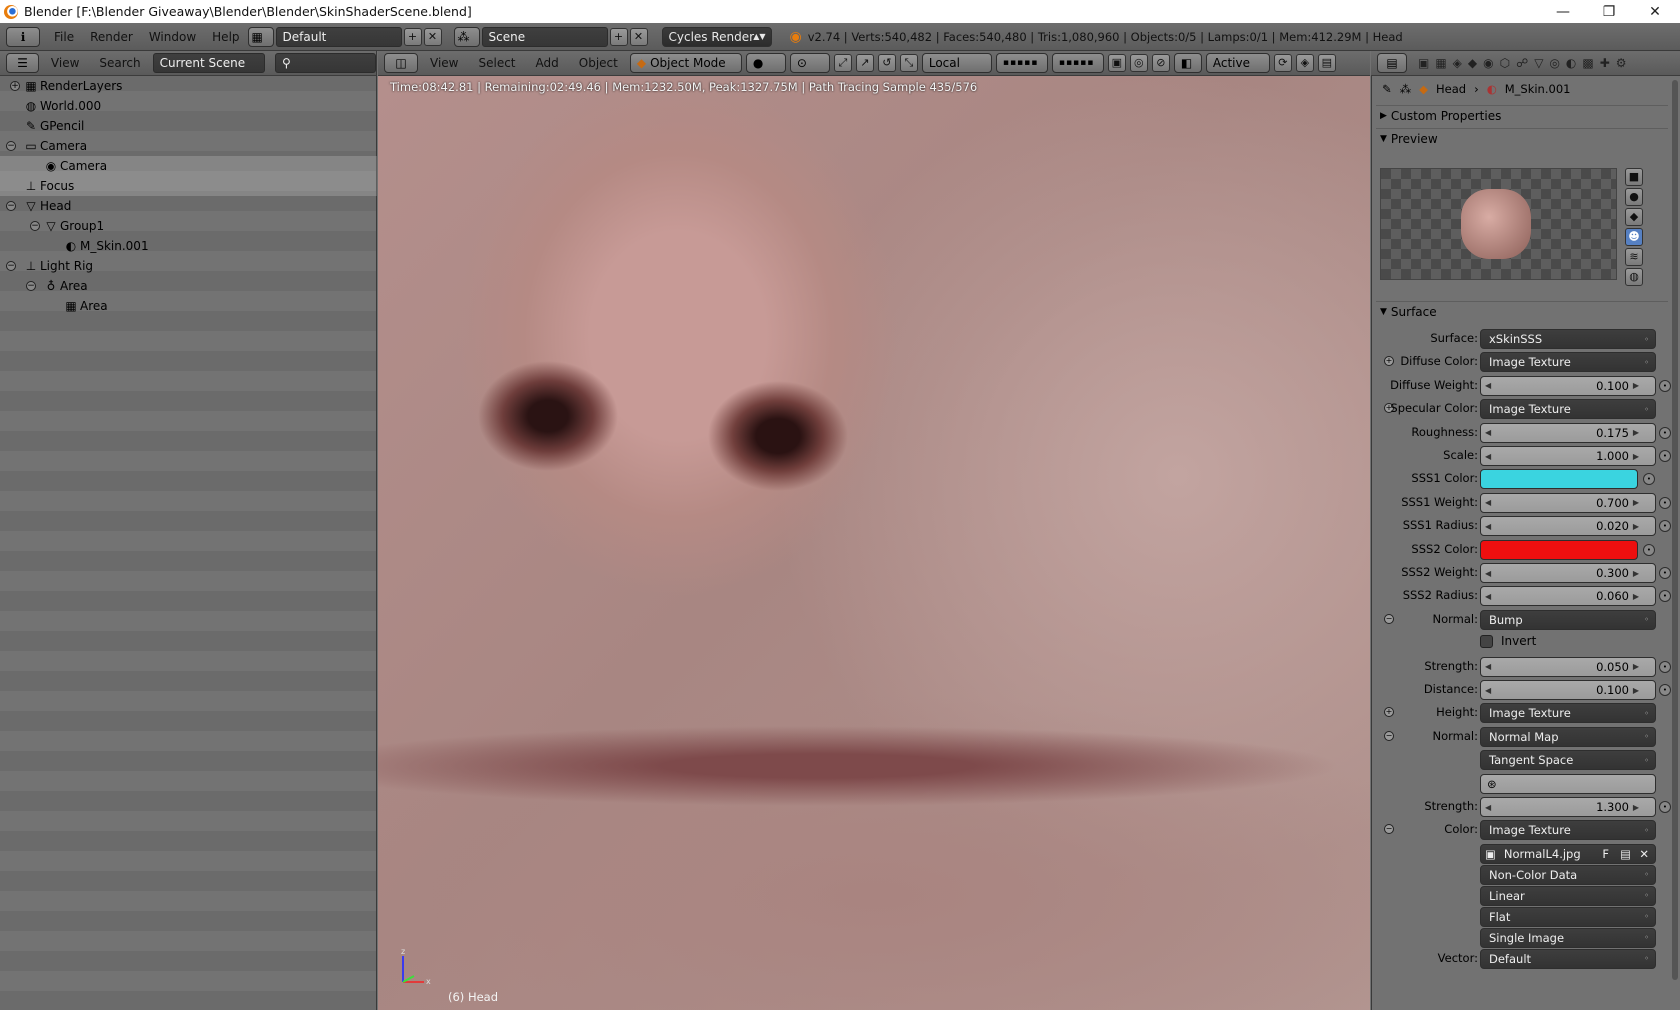 This screenshot has height=1010, width=1680. Describe the element at coordinates (1490, 854) in the screenshot. I see `image-browse-icon: ▣` at that location.